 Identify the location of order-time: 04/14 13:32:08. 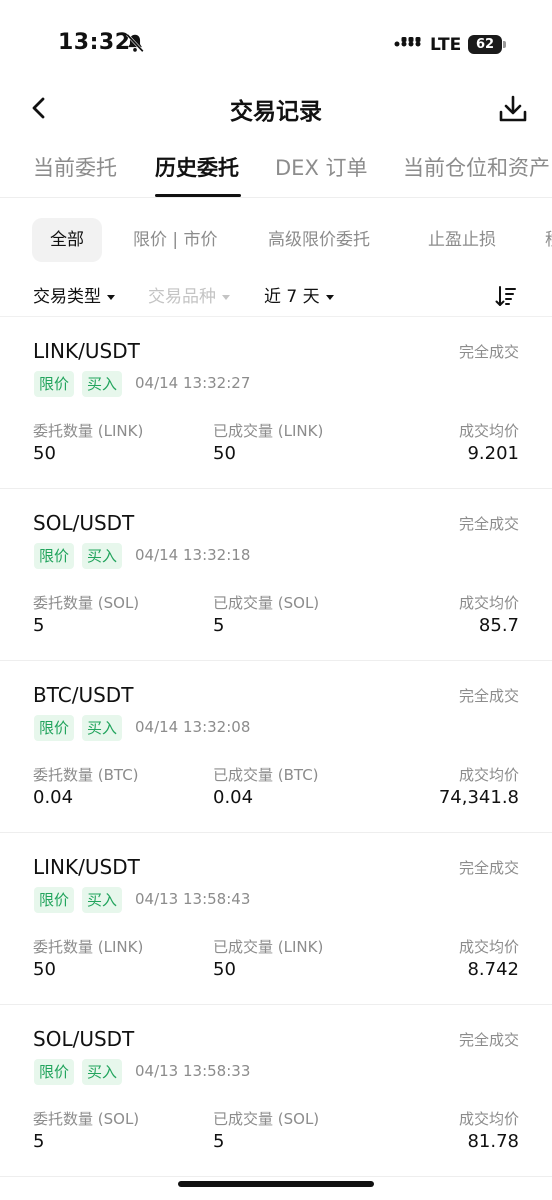
(193, 727).